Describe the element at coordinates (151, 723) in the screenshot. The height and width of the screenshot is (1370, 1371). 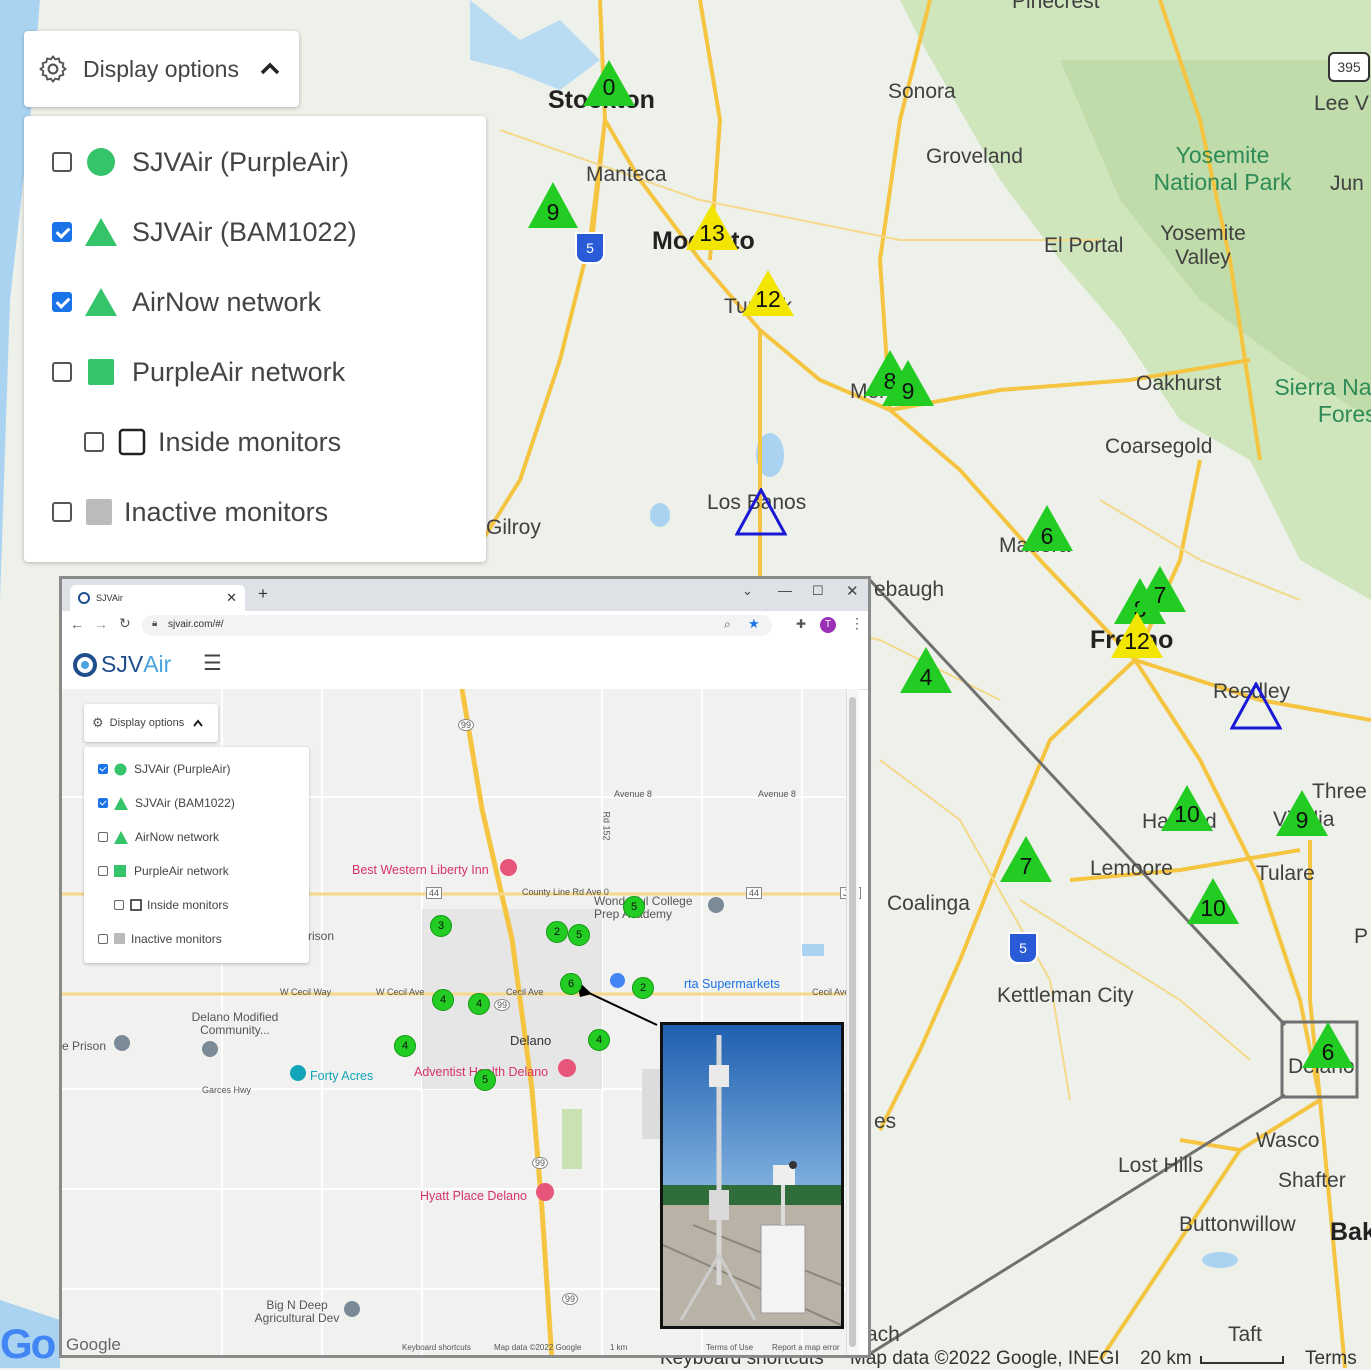
I see `inset-display-options-button: ⚙ Display options` at that location.